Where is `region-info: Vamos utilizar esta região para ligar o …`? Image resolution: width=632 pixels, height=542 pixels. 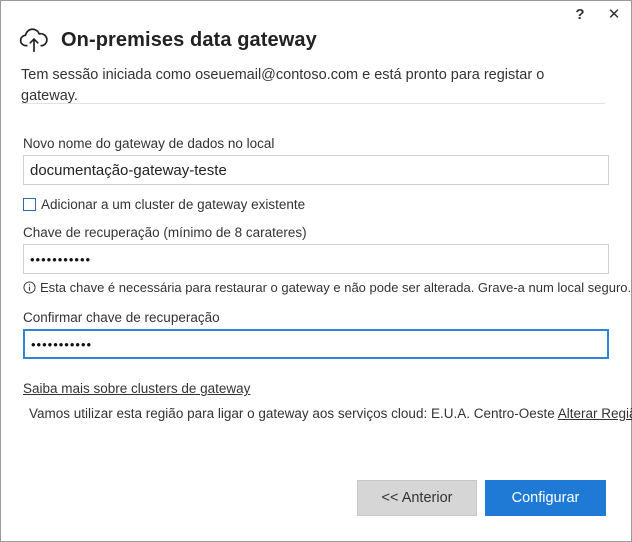 region-info: Vamos utilizar esta região para ligar o … is located at coordinates (330, 413).